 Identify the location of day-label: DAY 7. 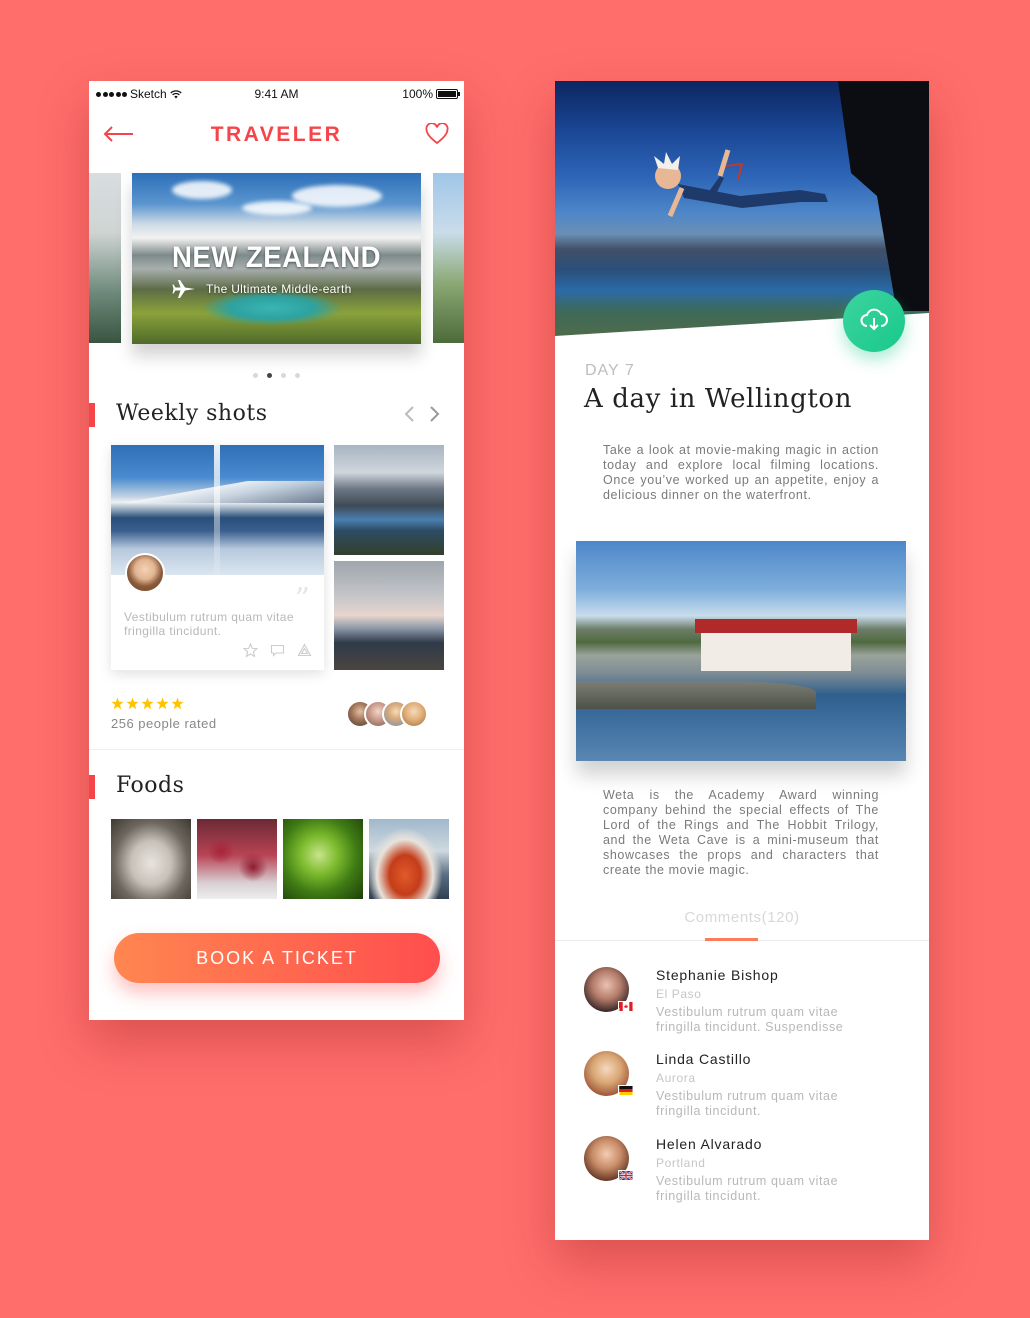
(610, 370).